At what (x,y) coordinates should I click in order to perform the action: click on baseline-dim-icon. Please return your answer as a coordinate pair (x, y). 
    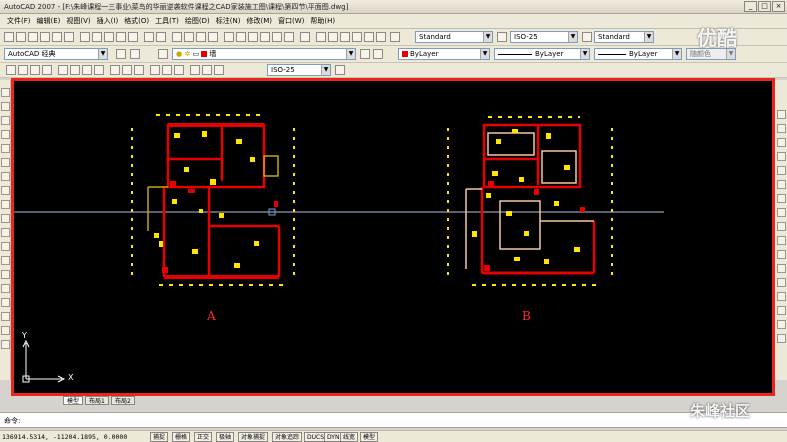
    Looking at the image, I should click on (127, 70).